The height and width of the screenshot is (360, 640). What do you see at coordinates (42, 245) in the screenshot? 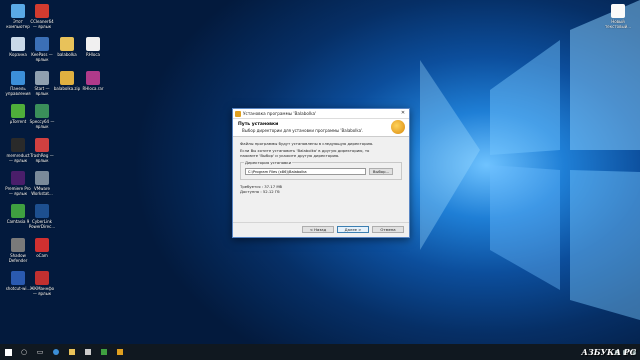
I see `ocam-icon` at bounding box center [42, 245].